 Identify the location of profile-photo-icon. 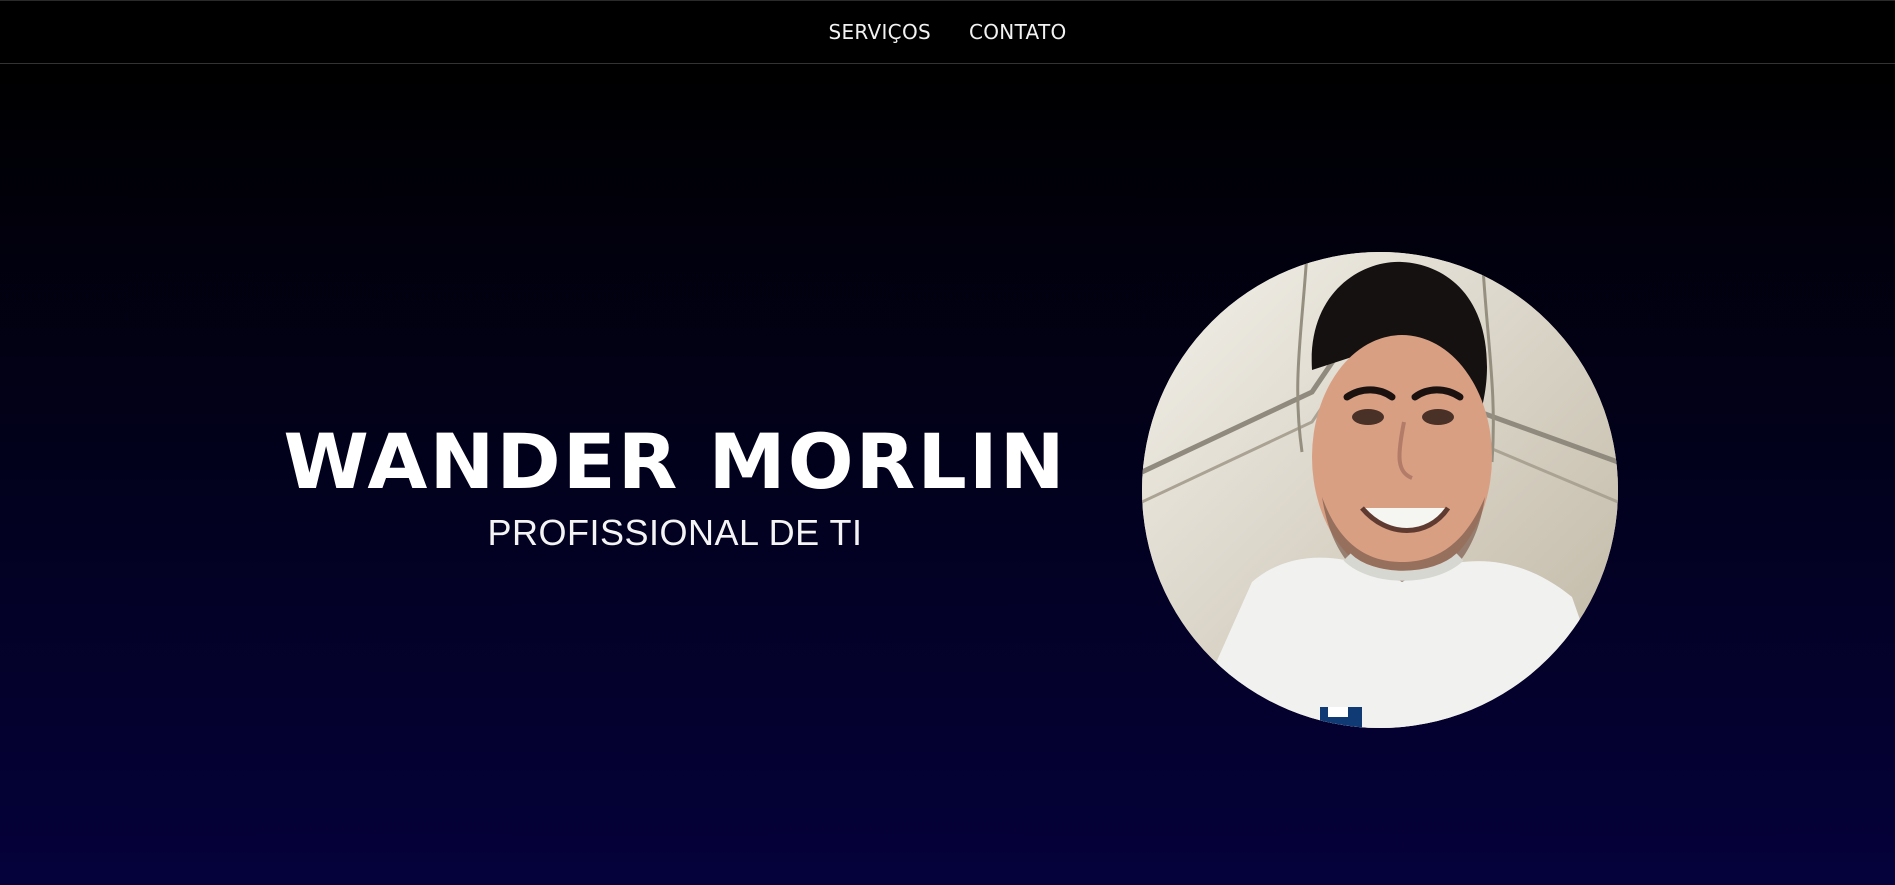
(1380, 490).